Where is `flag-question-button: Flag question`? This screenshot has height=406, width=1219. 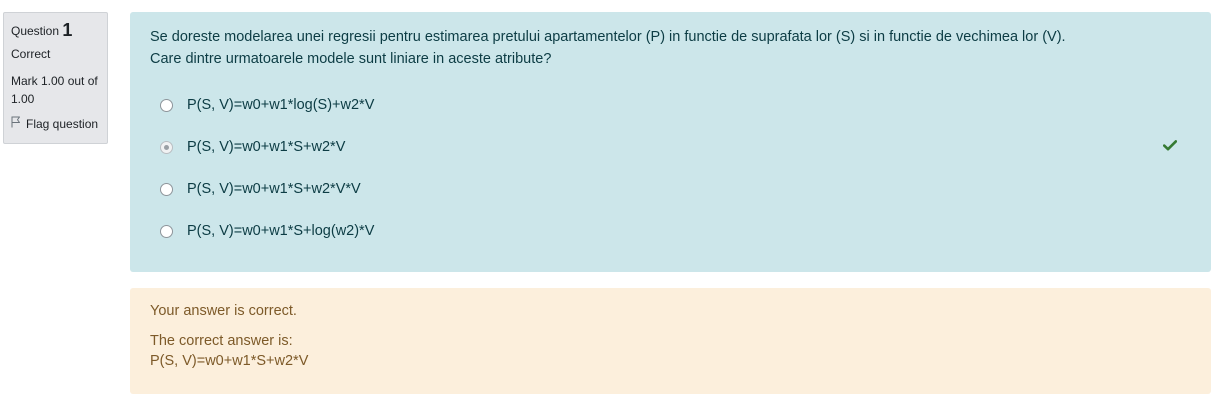
flag-question-button: Flag question is located at coordinates (55, 124).